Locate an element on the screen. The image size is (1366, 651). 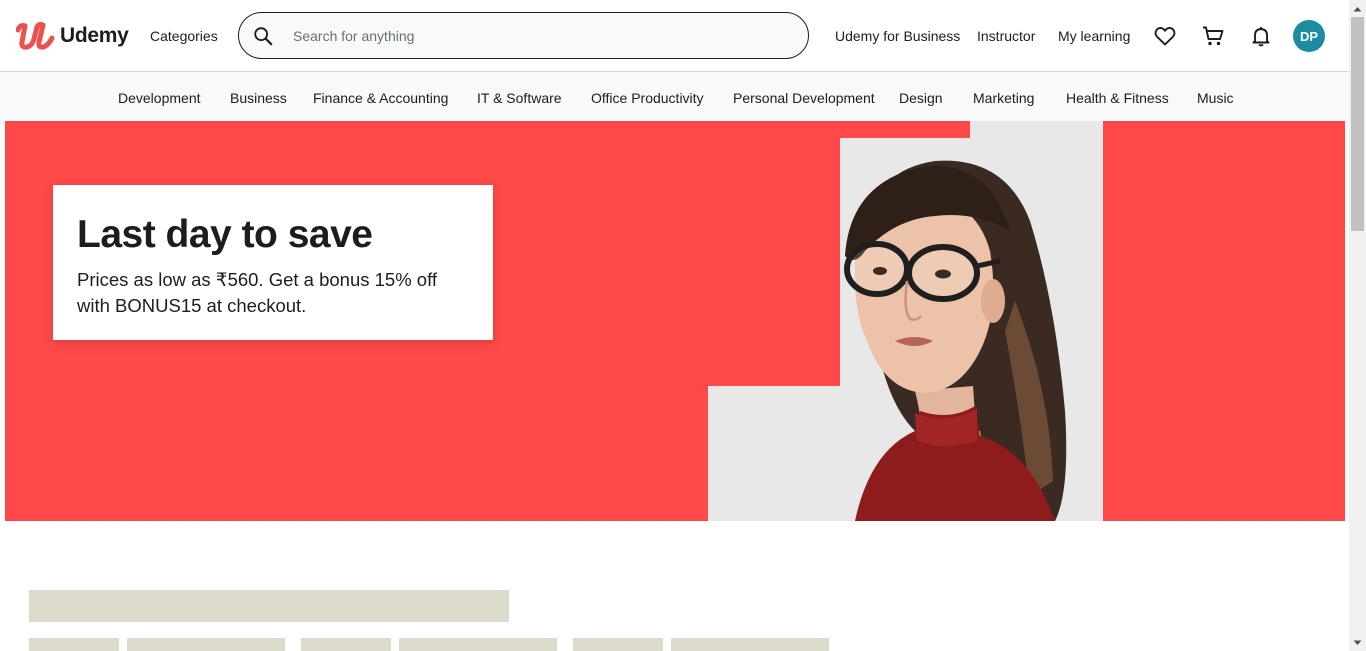
hero-person-image is located at coordinates (955, 340).